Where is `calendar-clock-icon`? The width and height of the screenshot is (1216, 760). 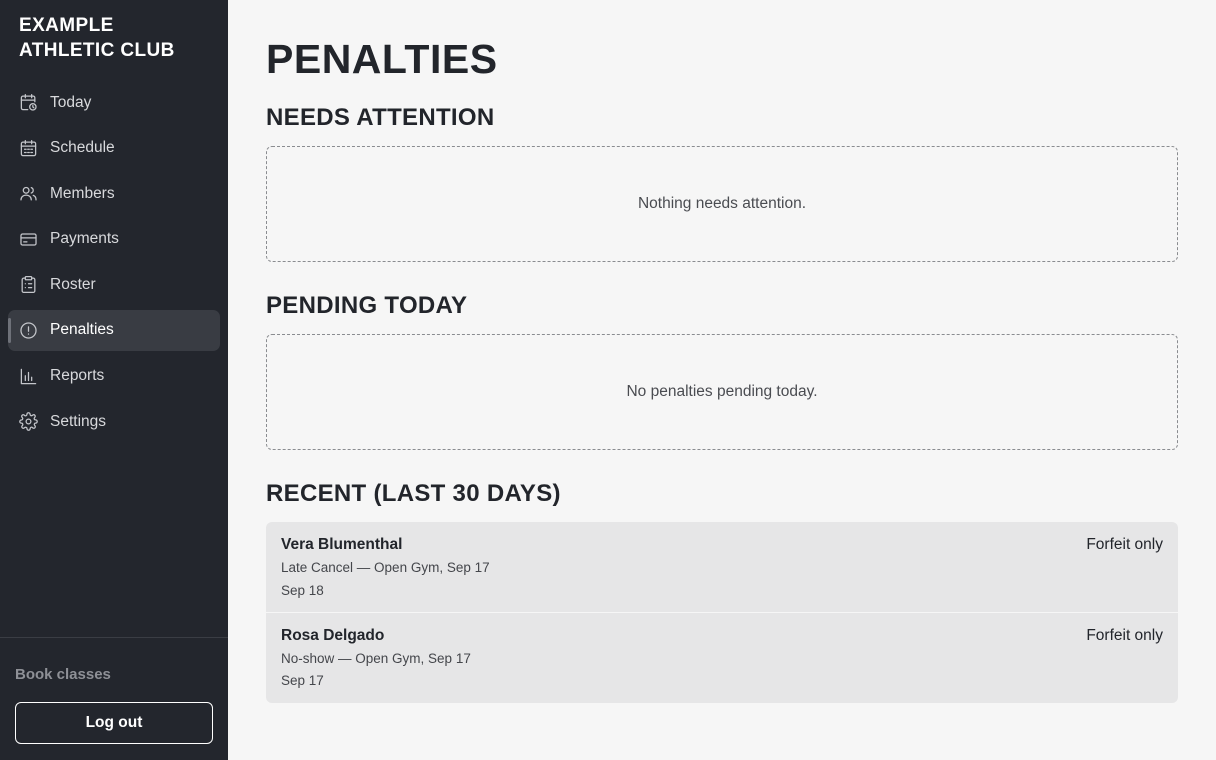 calendar-clock-icon is located at coordinates (28, 102).